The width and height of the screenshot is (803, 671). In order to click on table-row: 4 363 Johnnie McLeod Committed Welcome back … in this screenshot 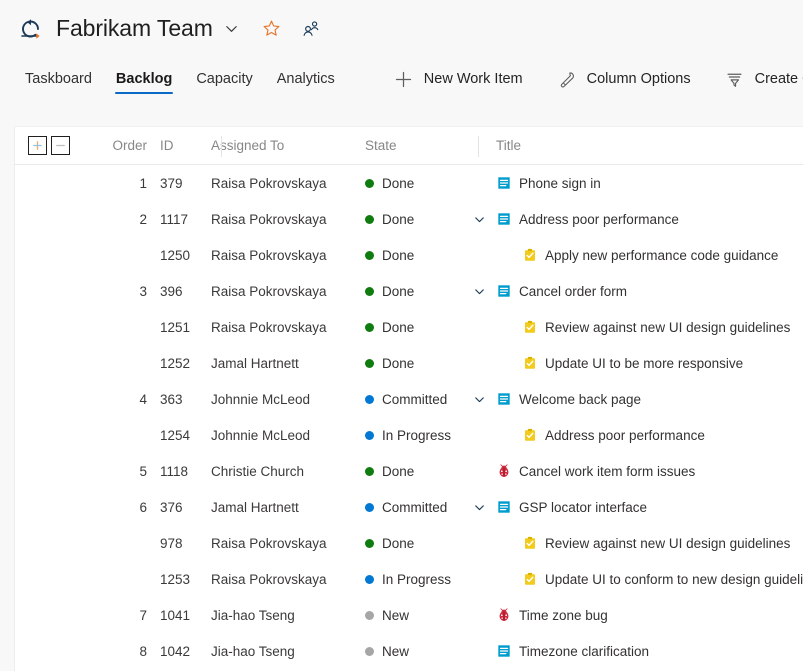, I will do `click(409, 399)`.